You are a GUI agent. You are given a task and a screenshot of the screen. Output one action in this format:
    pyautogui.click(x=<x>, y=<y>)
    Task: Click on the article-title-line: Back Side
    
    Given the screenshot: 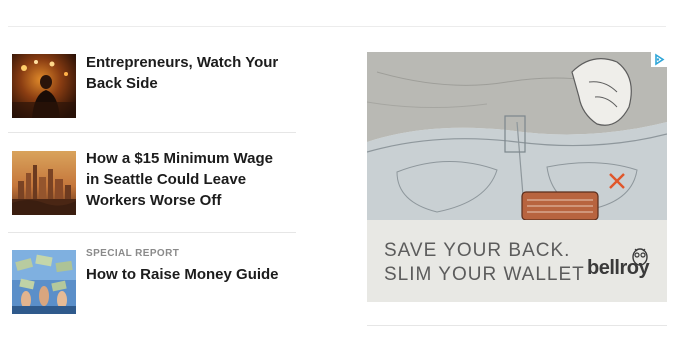 What is the action you would take?
    pyautogui.click(x=122, y=83)
    